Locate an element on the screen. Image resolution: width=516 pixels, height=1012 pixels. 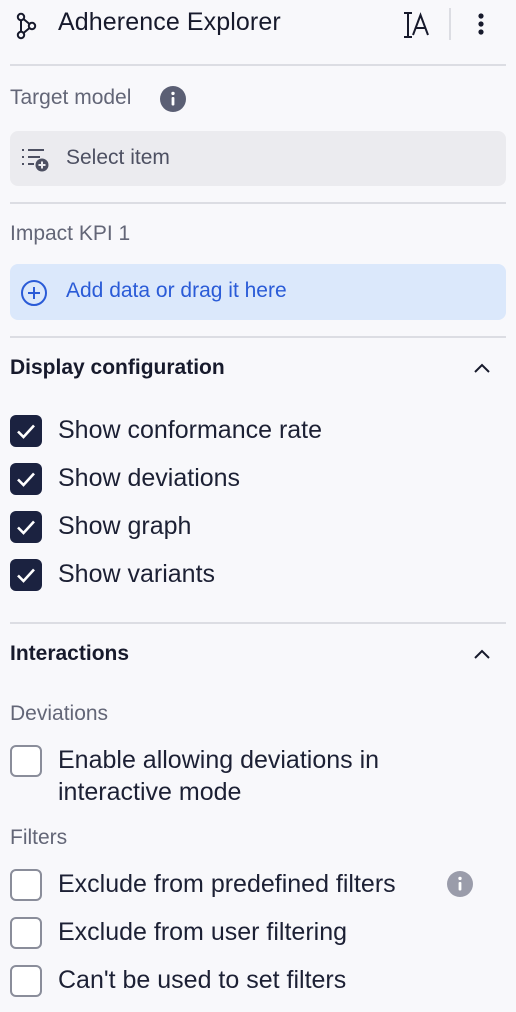
panel-header: Adherence Explorer is located at coordinates (258, 24).